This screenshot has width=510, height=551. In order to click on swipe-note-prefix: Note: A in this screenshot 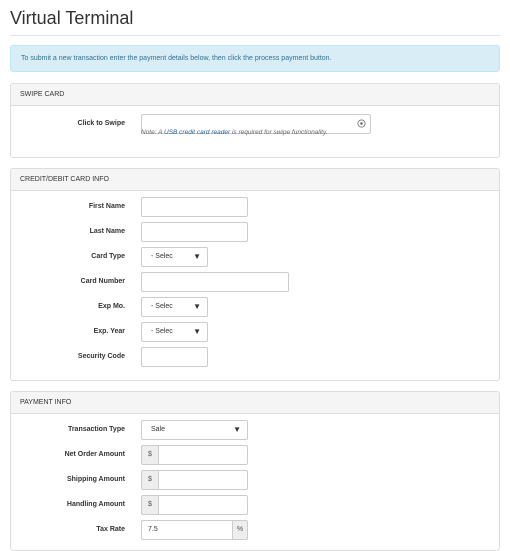, I will do `click(153, 132)`.